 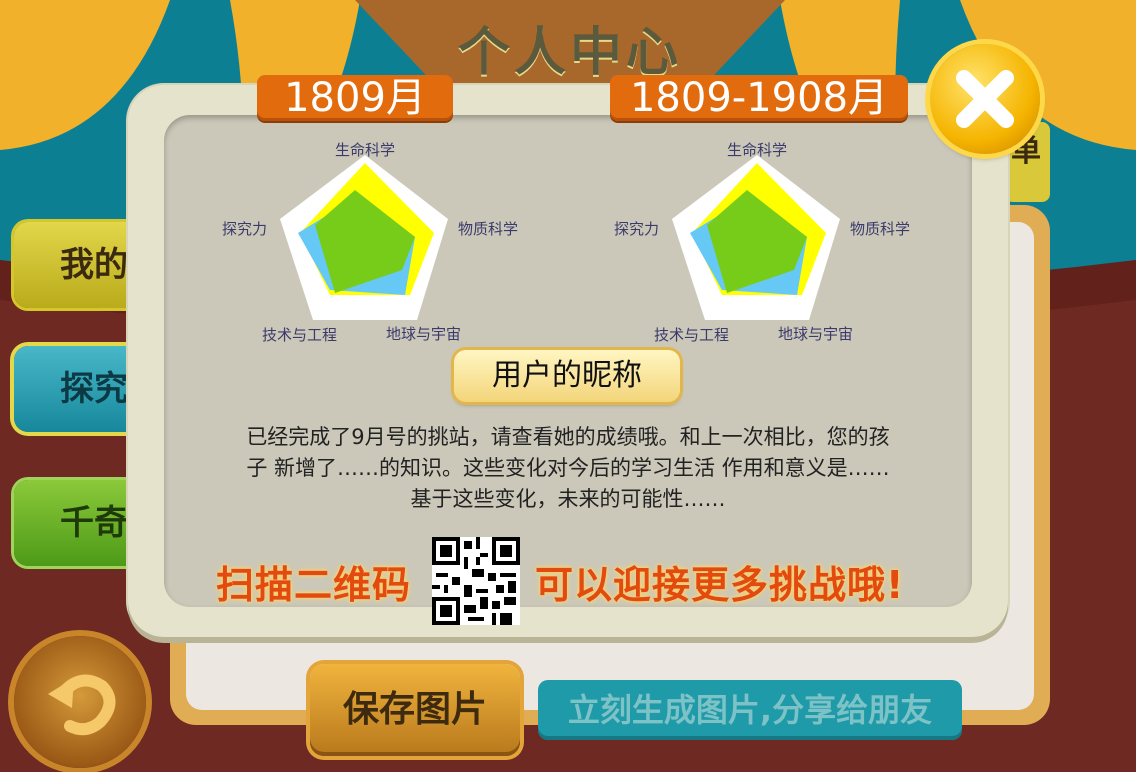 I want to click on back-button, so click(x=80, y=702).